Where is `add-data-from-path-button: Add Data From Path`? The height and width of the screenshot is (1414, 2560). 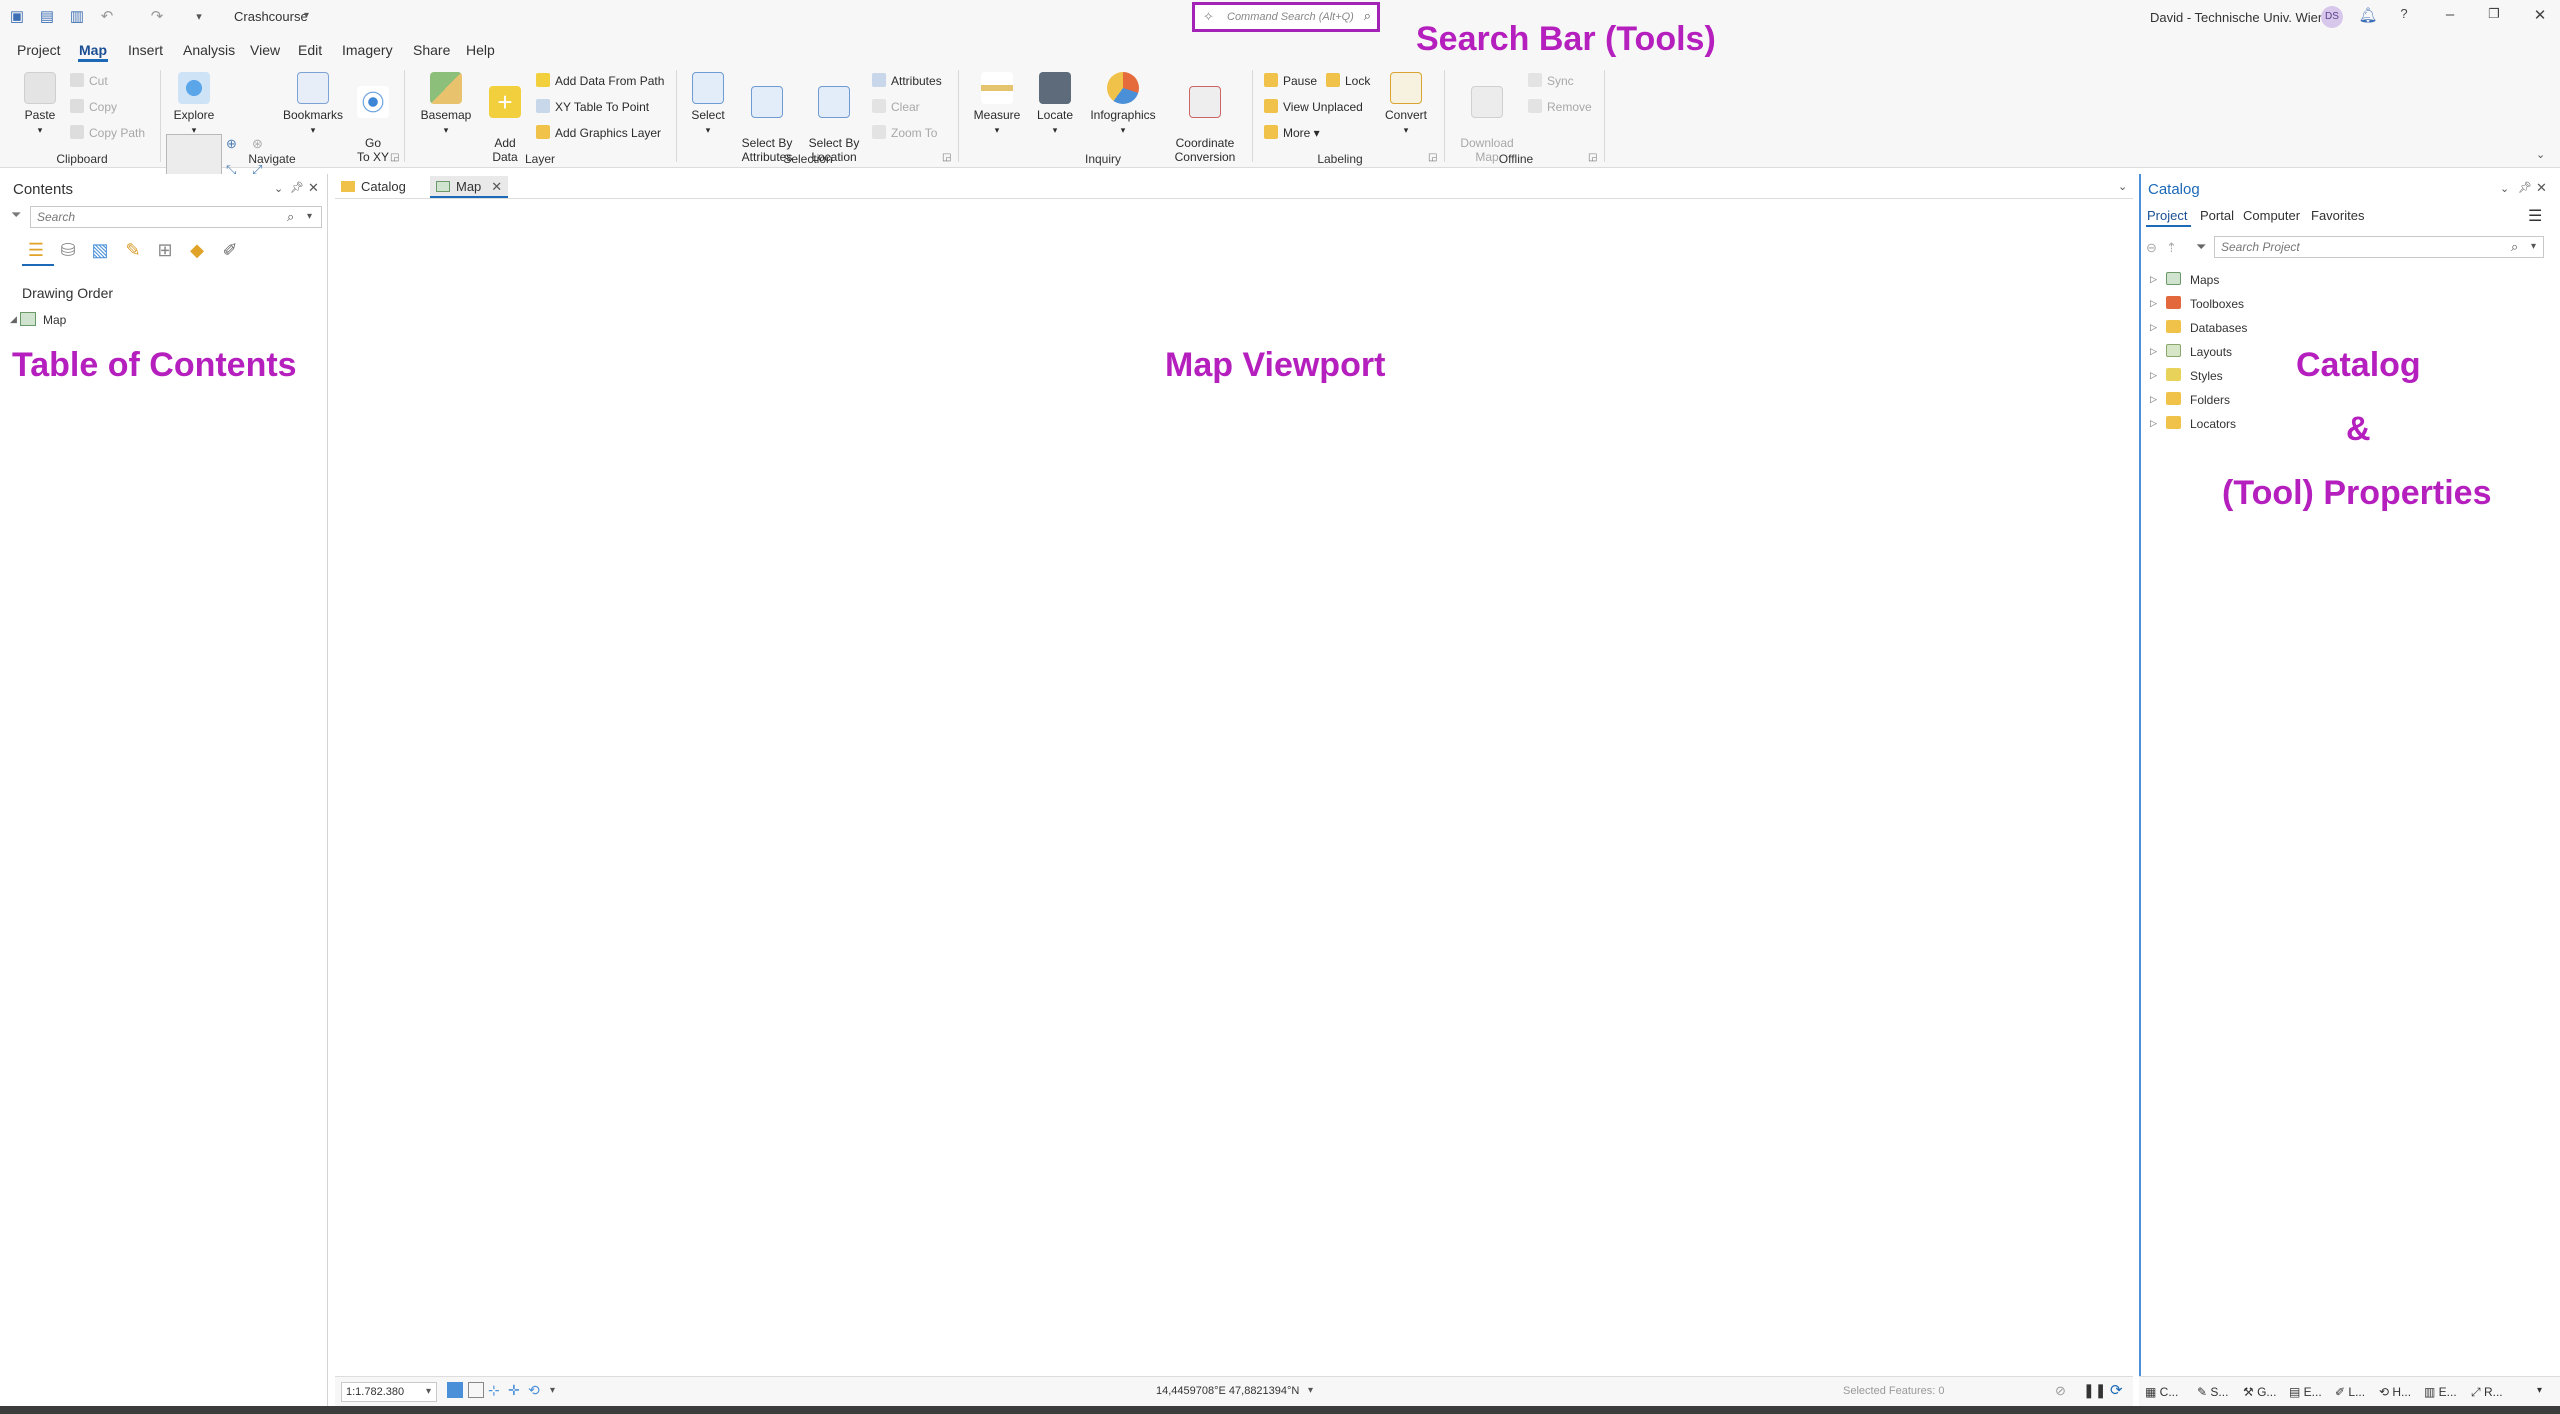
add-data-from-path-button: Add Data From Path is located at coordinates (600, 81).